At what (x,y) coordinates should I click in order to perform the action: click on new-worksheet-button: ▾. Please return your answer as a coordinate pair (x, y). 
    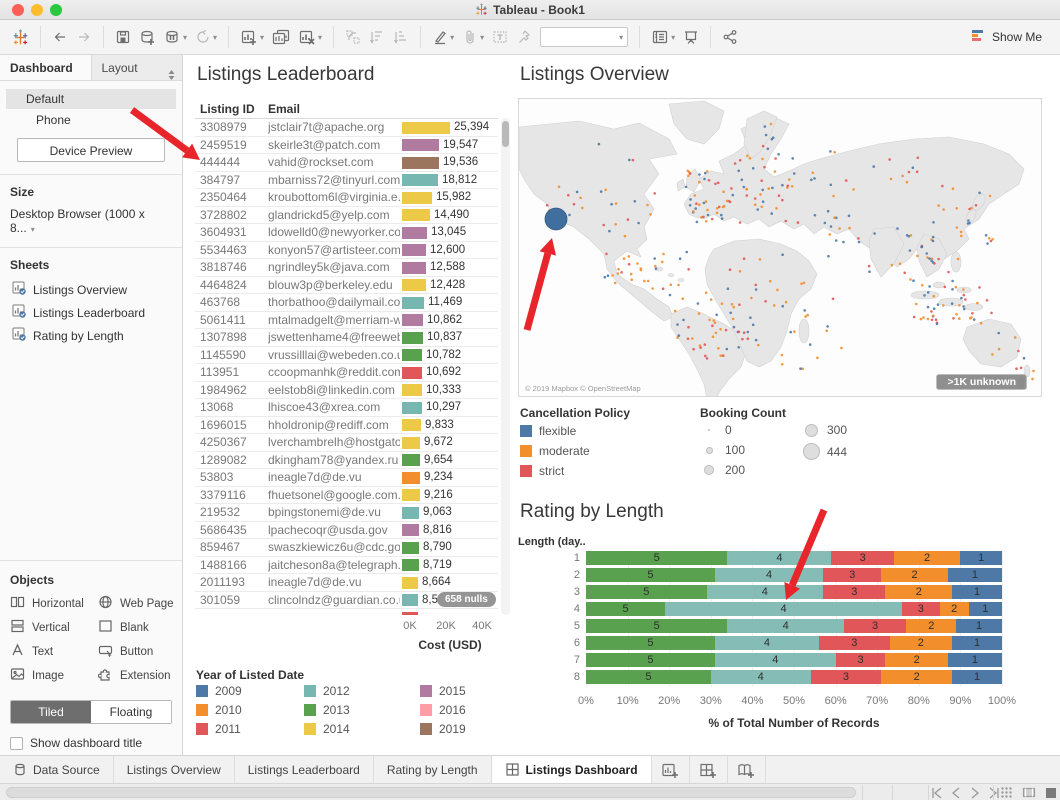
    Looking at the image, I should click on (252, 37).